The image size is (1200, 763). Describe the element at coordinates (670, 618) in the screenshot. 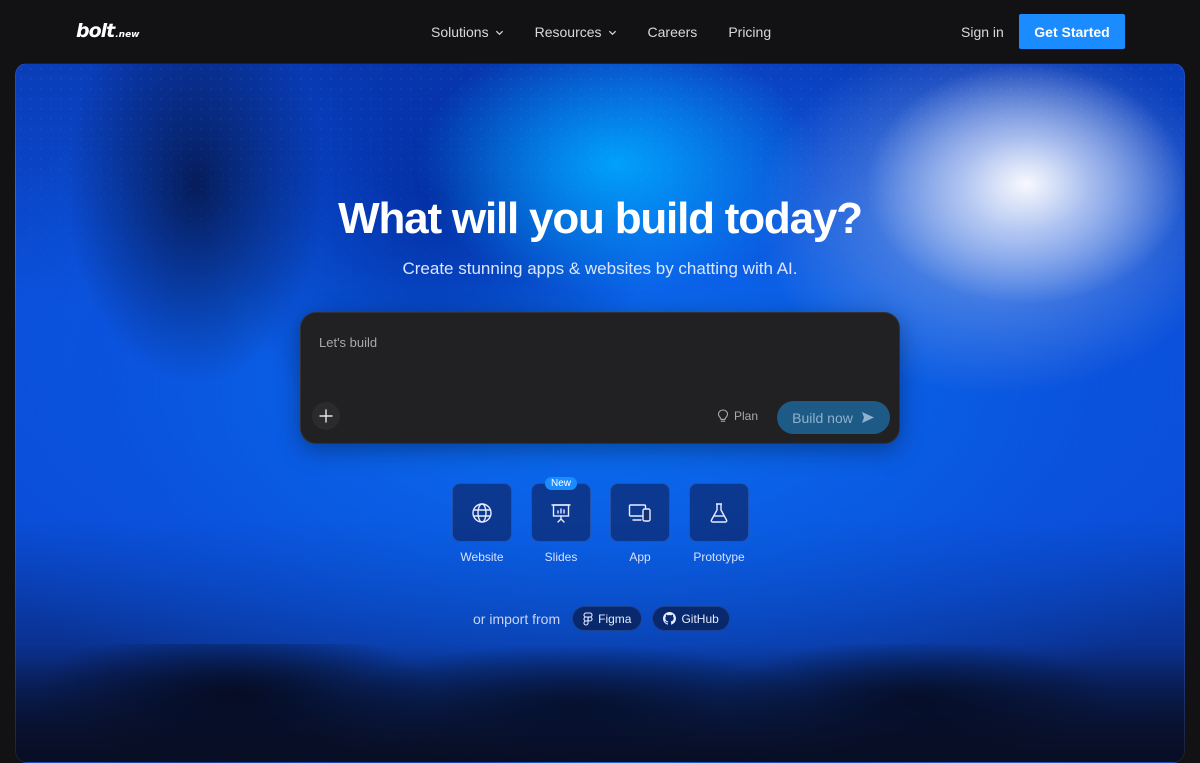

I see `github-icon` at that location.